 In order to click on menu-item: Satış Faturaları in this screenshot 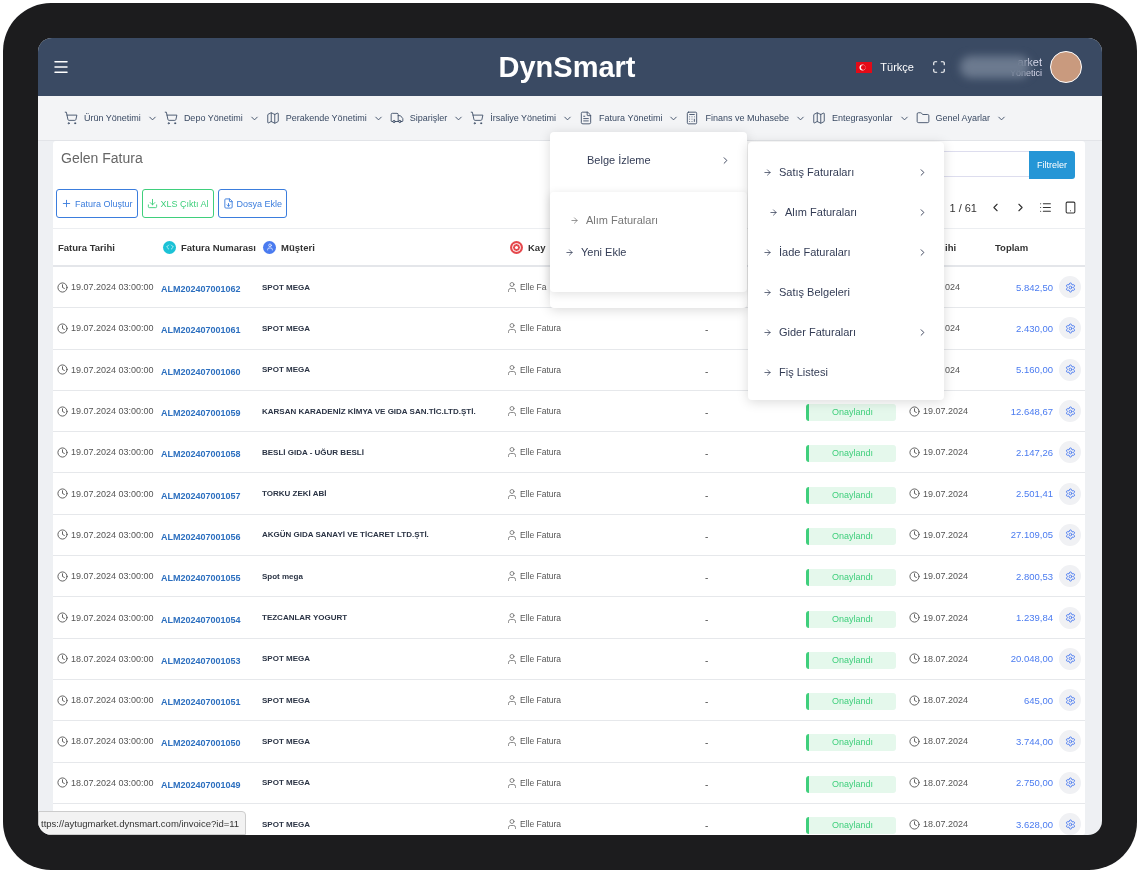, I will do `click(848, 172)`.